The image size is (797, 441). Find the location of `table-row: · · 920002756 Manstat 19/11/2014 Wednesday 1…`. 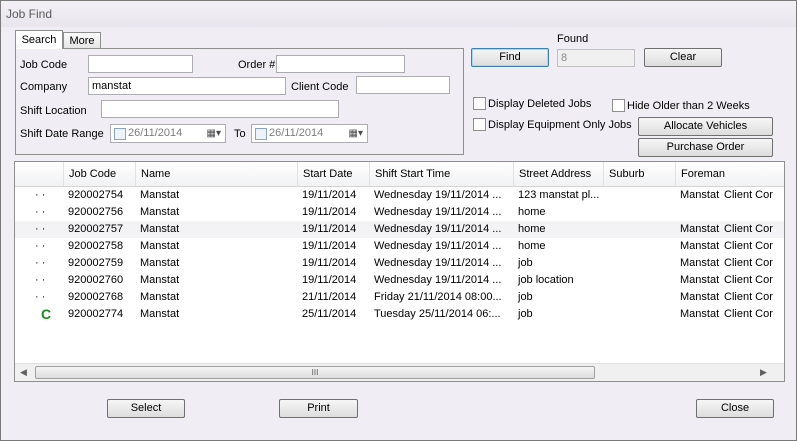

table-row: · · 920002756 Manstat 19/11/2014 Wednesday 1… is located at coordinates (399, 212).